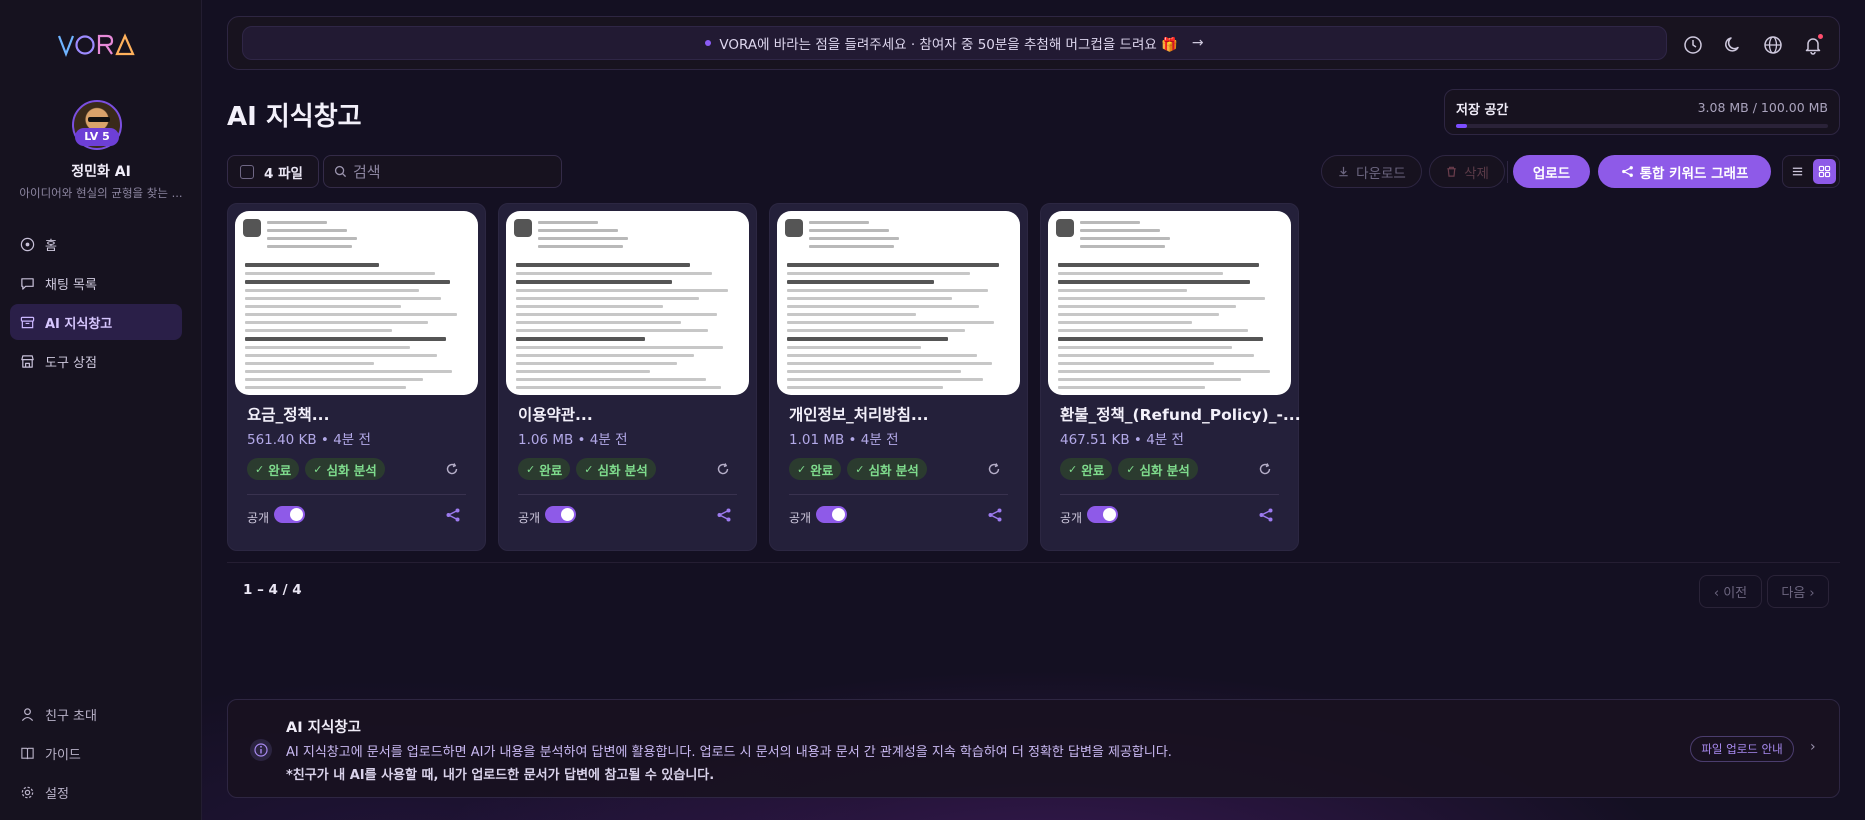  I want to click on sidebar-item-chats: 채팅 목록, so click(96, 283).